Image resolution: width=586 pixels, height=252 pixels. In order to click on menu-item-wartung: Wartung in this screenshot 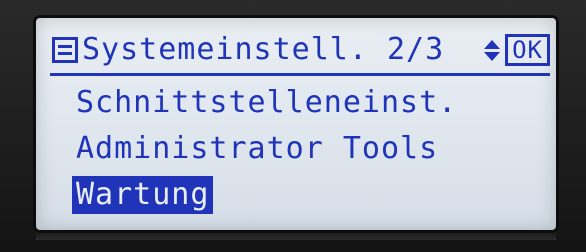, I will do `click(143, 195)`.